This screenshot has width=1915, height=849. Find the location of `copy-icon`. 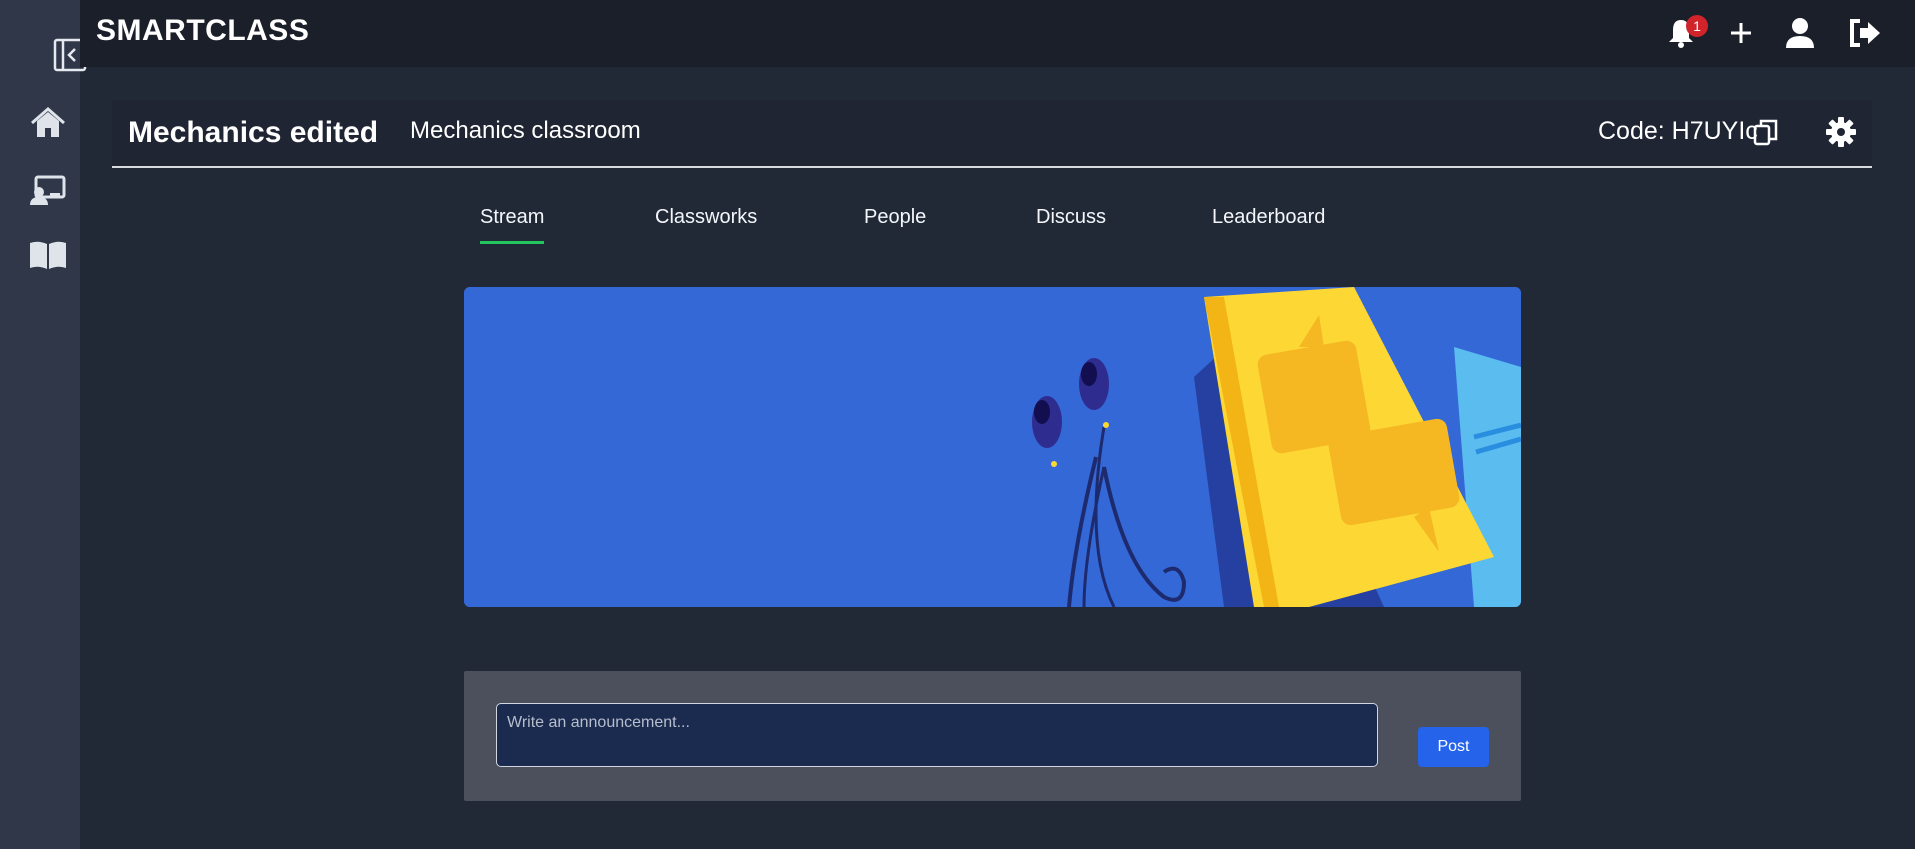

copy-icon is located at coordinates (1766, 133).